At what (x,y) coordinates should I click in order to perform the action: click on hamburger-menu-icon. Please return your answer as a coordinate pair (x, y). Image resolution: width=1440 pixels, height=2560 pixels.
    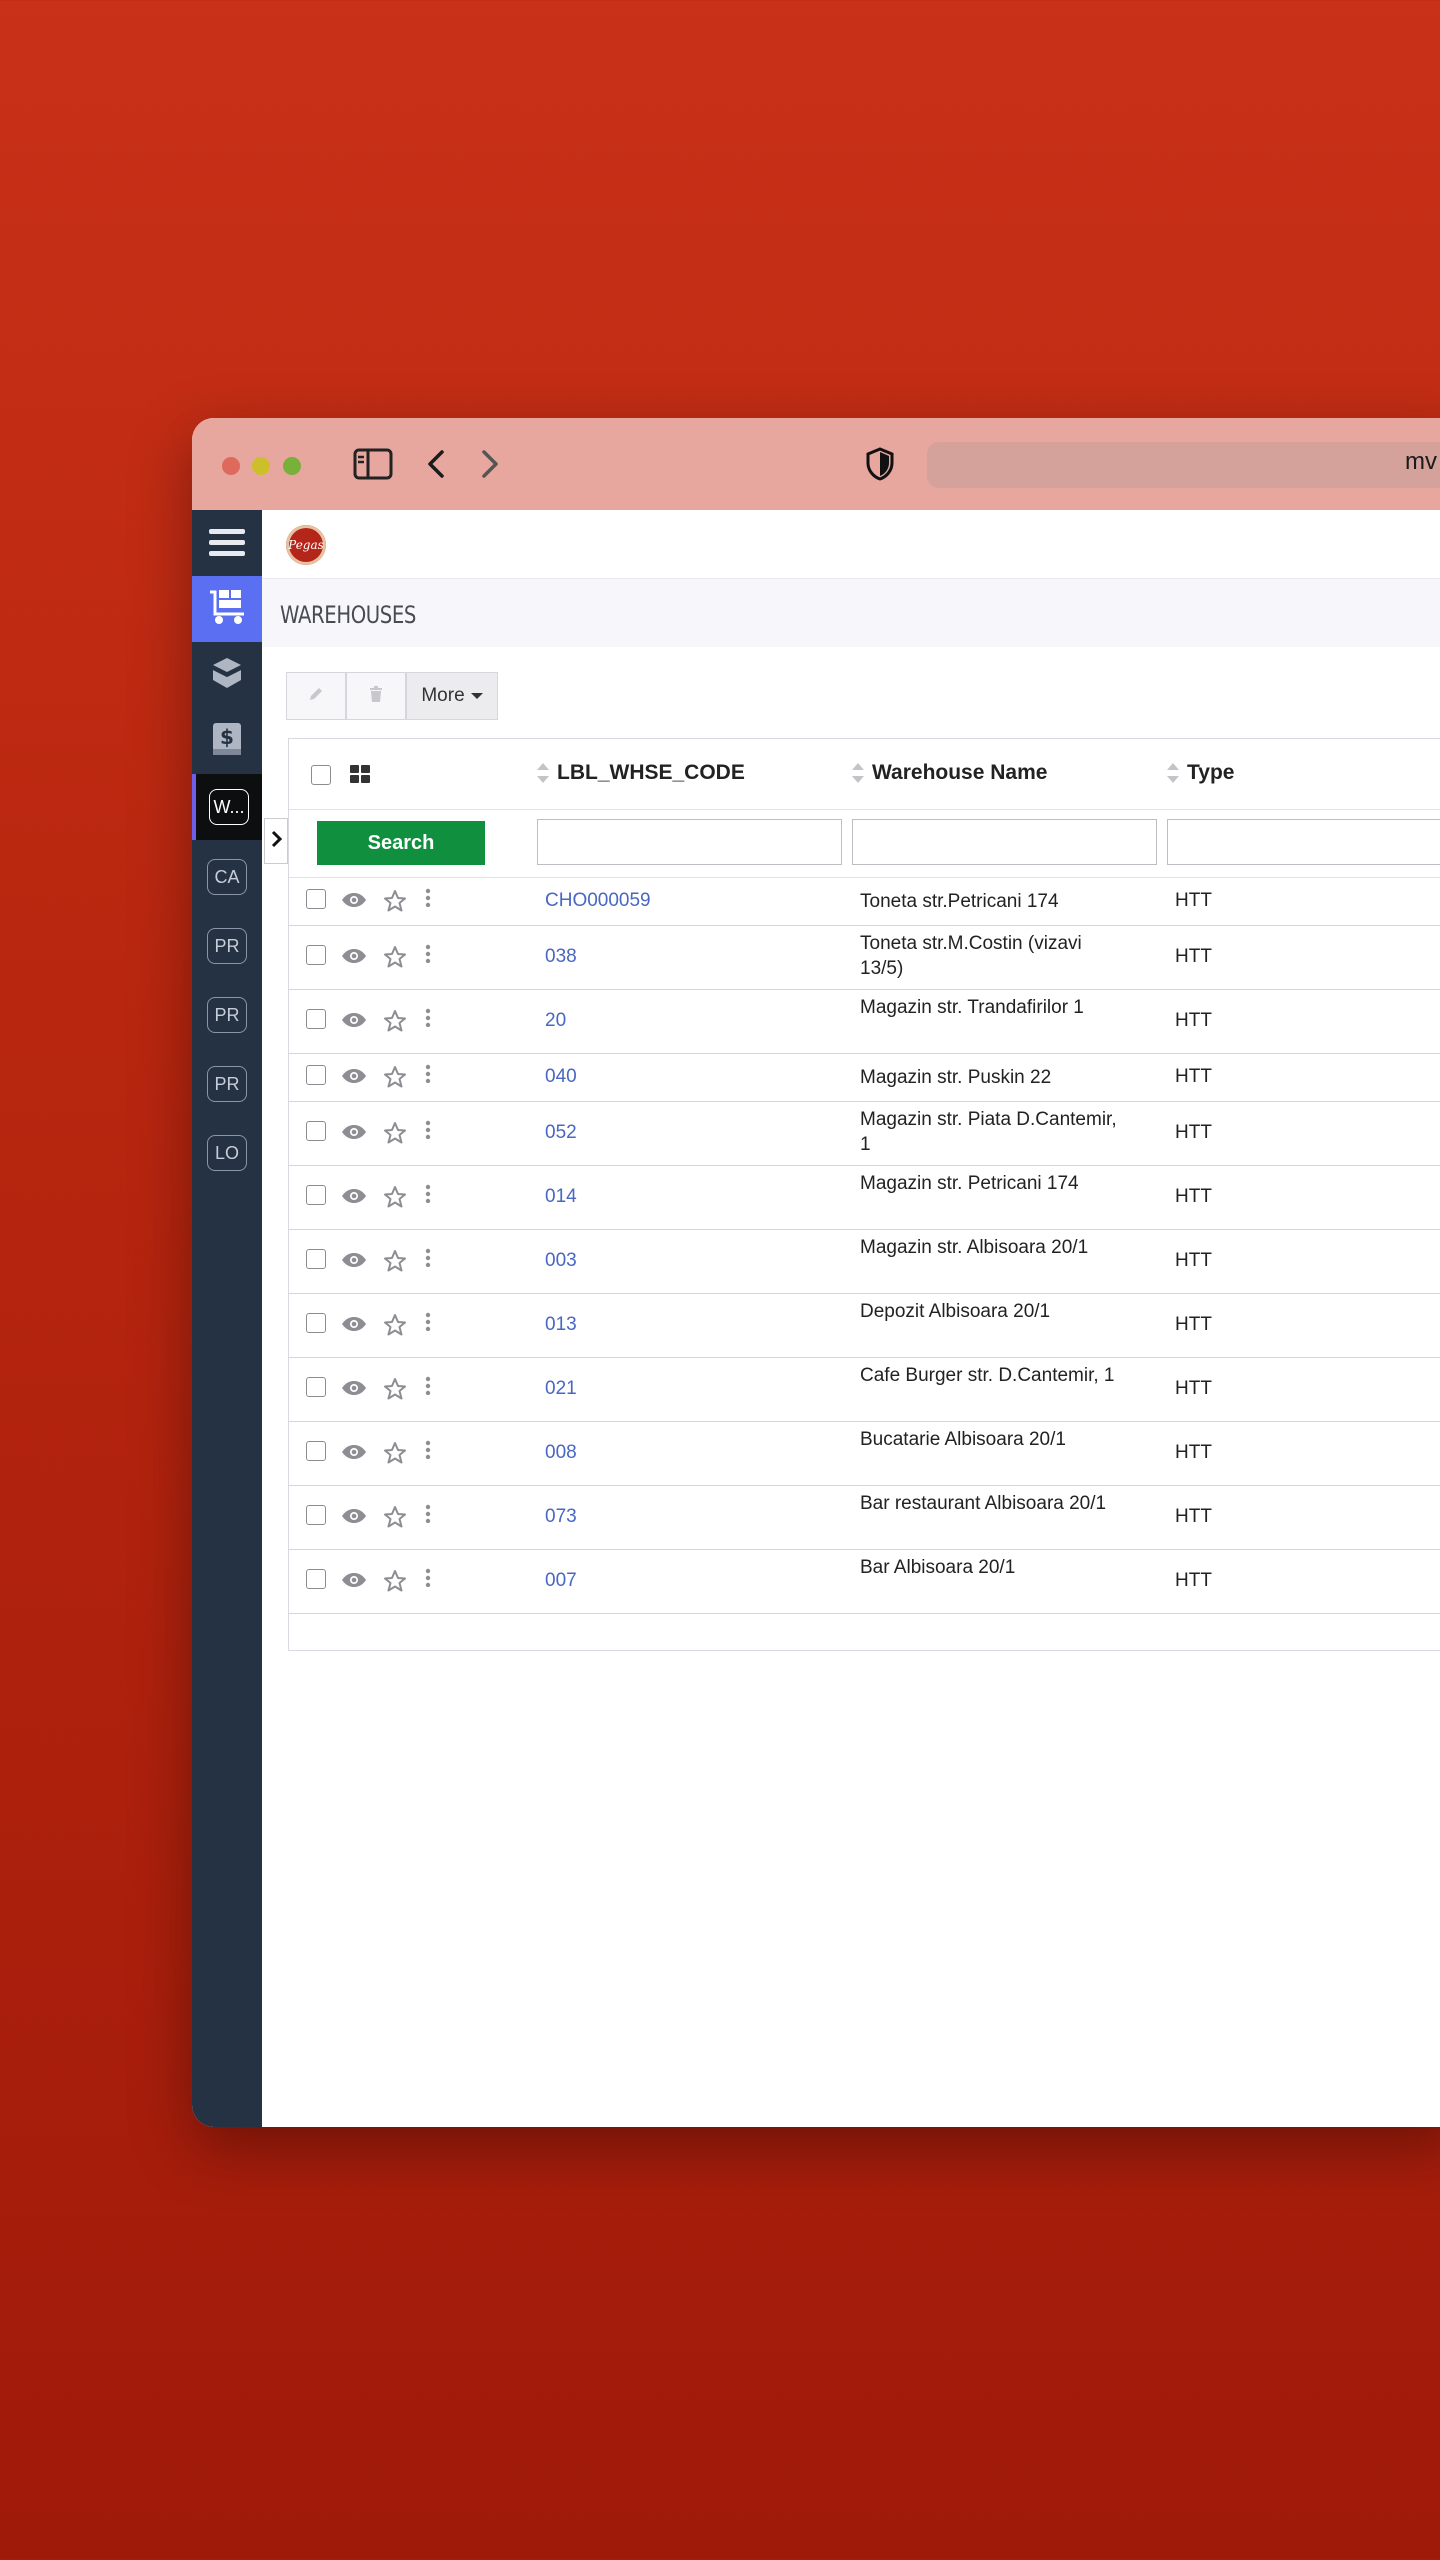
    Looking at the image, I should click on (227, 543).